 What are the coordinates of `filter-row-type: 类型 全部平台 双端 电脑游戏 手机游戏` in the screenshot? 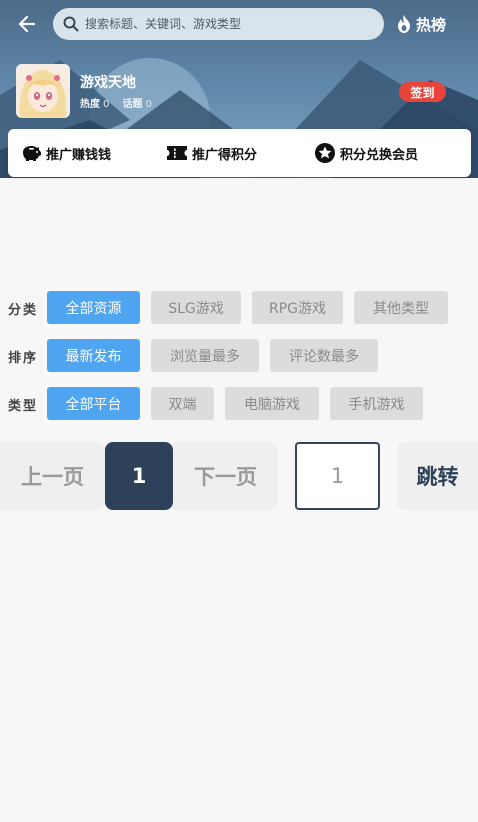 It's located at (239, 404).